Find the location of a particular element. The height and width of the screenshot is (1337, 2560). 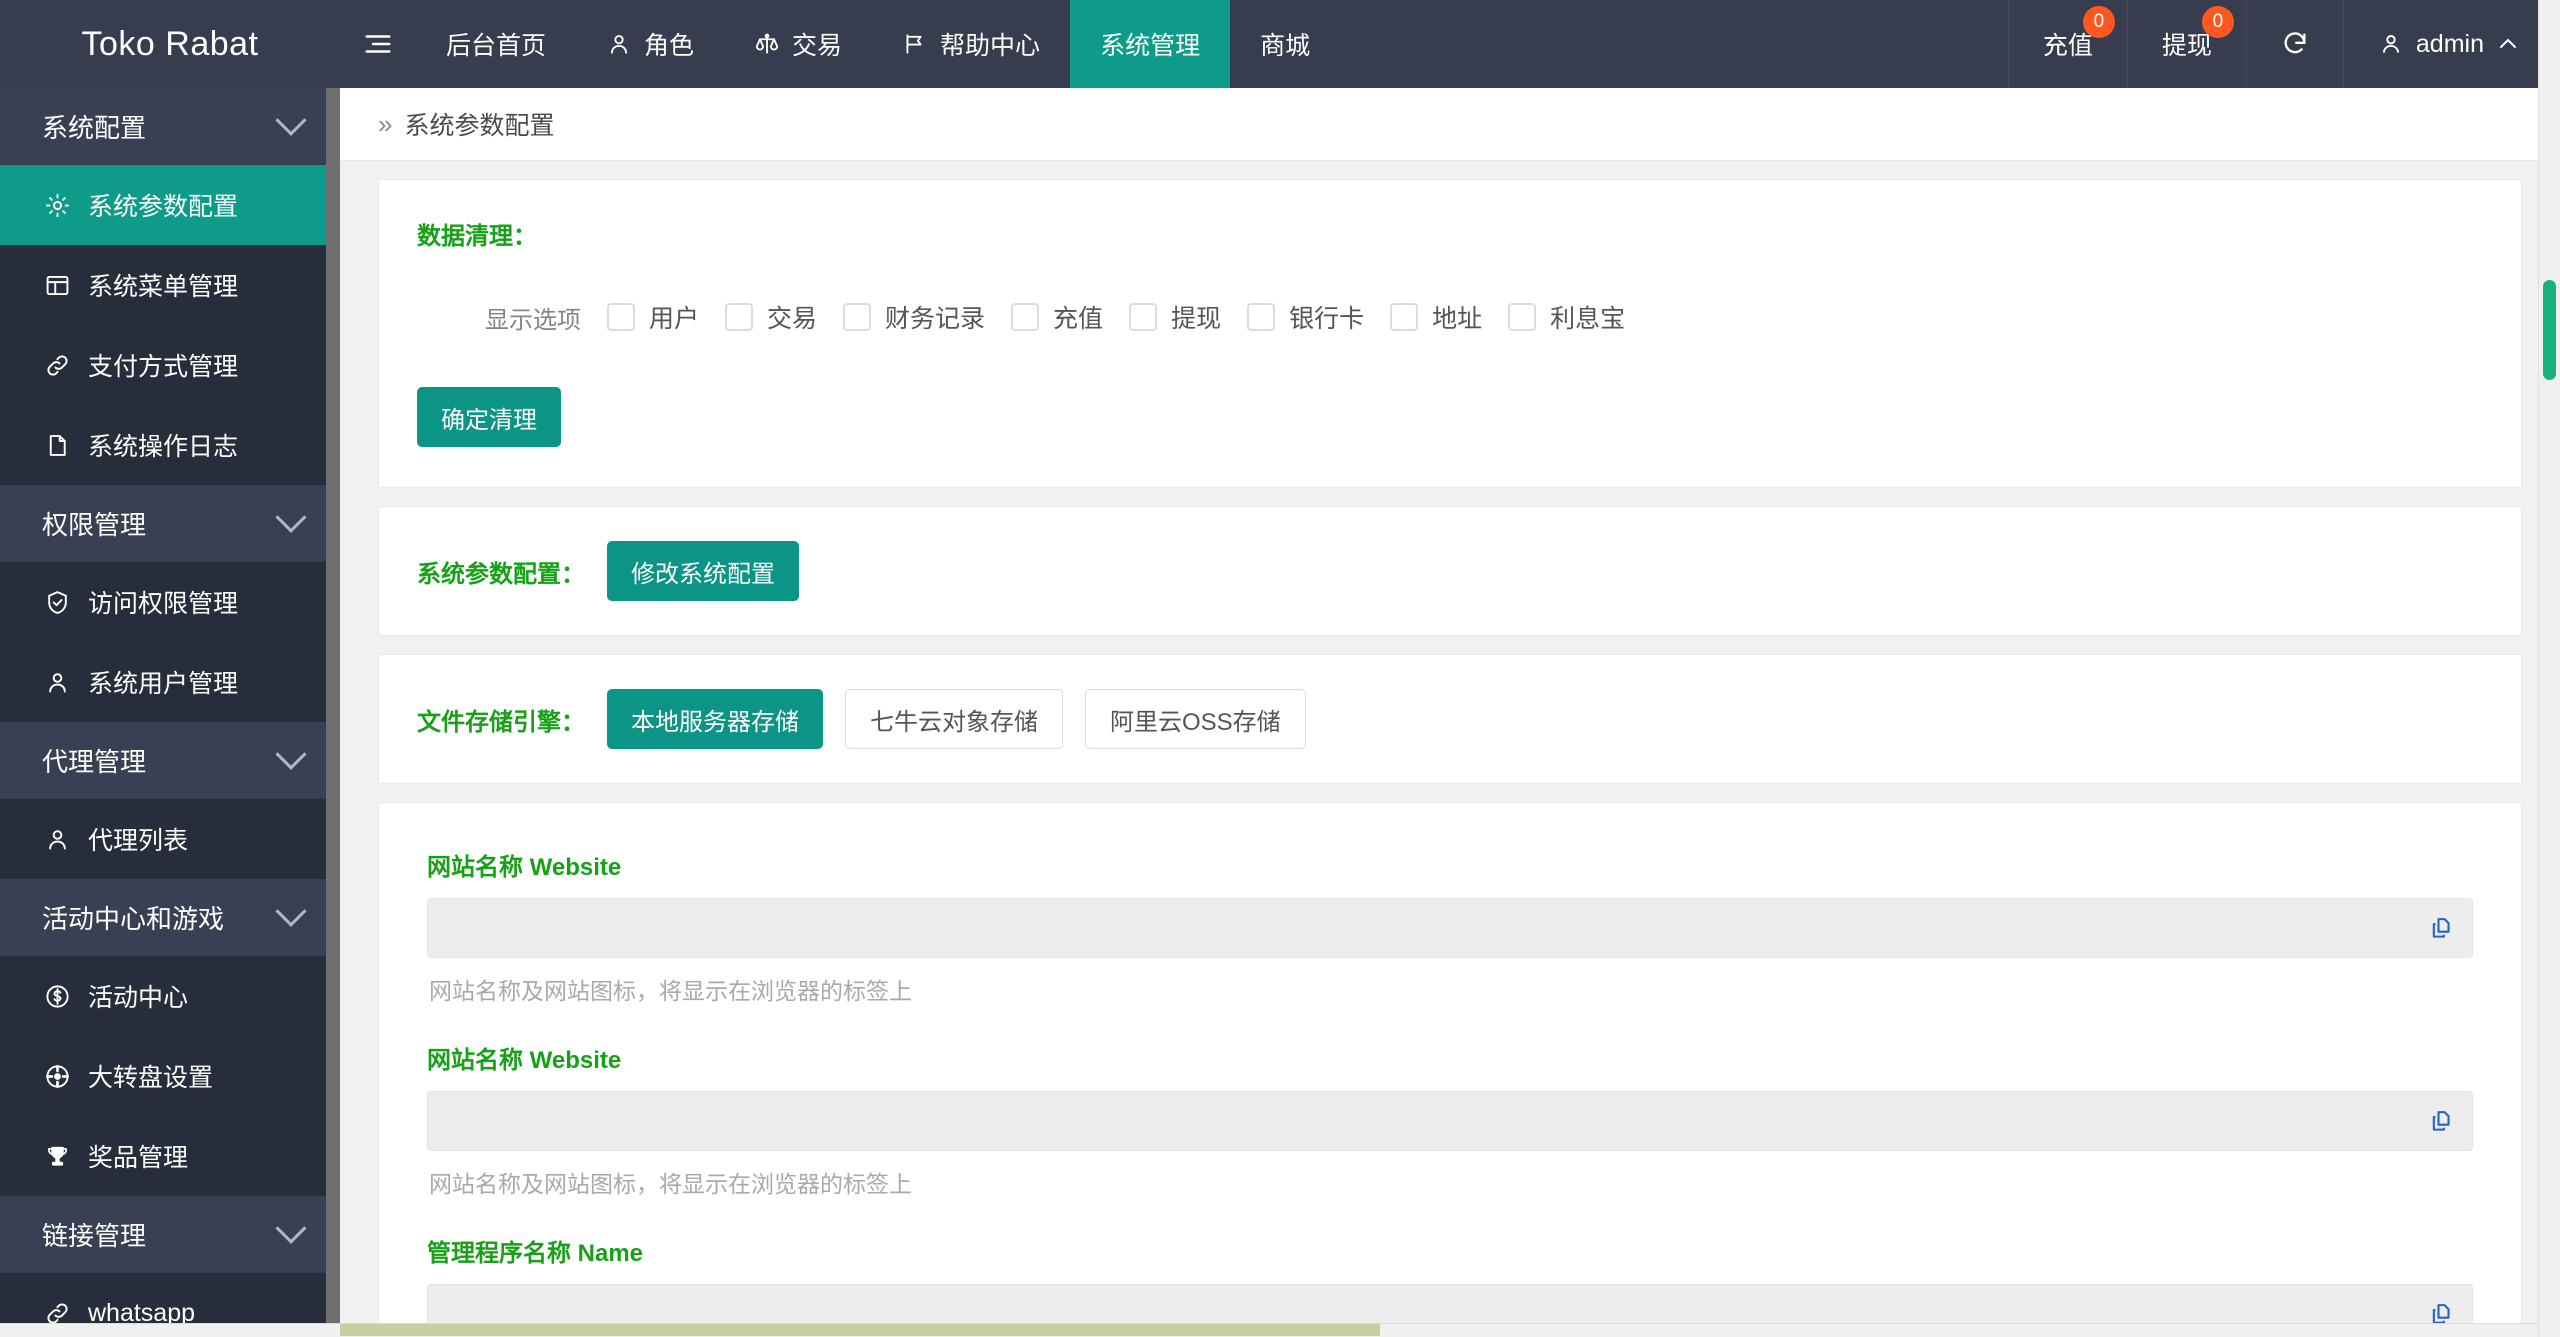

system-param-label: 系统参数配置： is located at coordinates (501, 574).